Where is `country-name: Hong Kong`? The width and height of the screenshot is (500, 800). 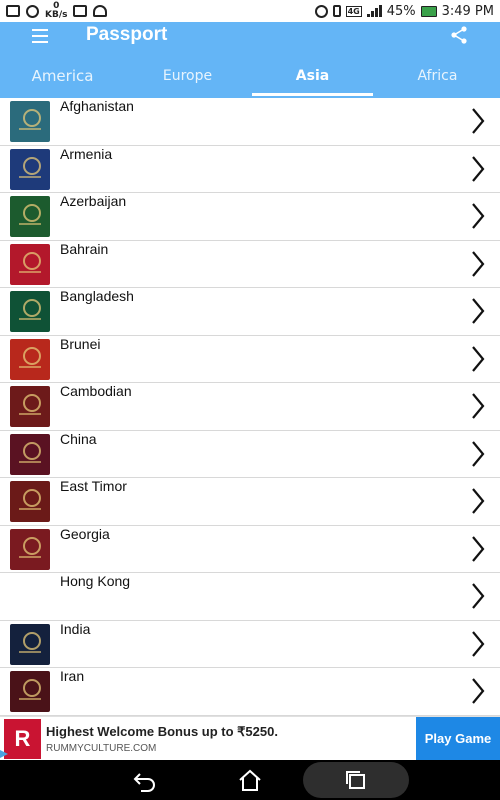
country-name: Hong Kong is located at coordinates (95, 581).